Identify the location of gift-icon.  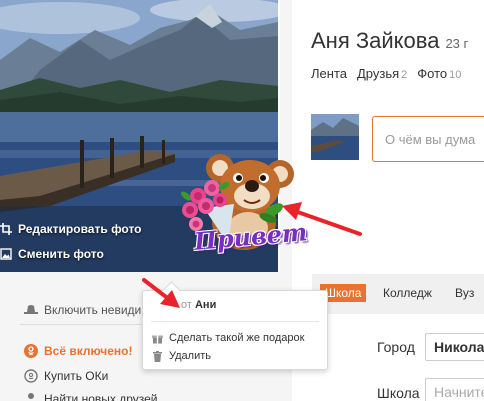
(157, 338).